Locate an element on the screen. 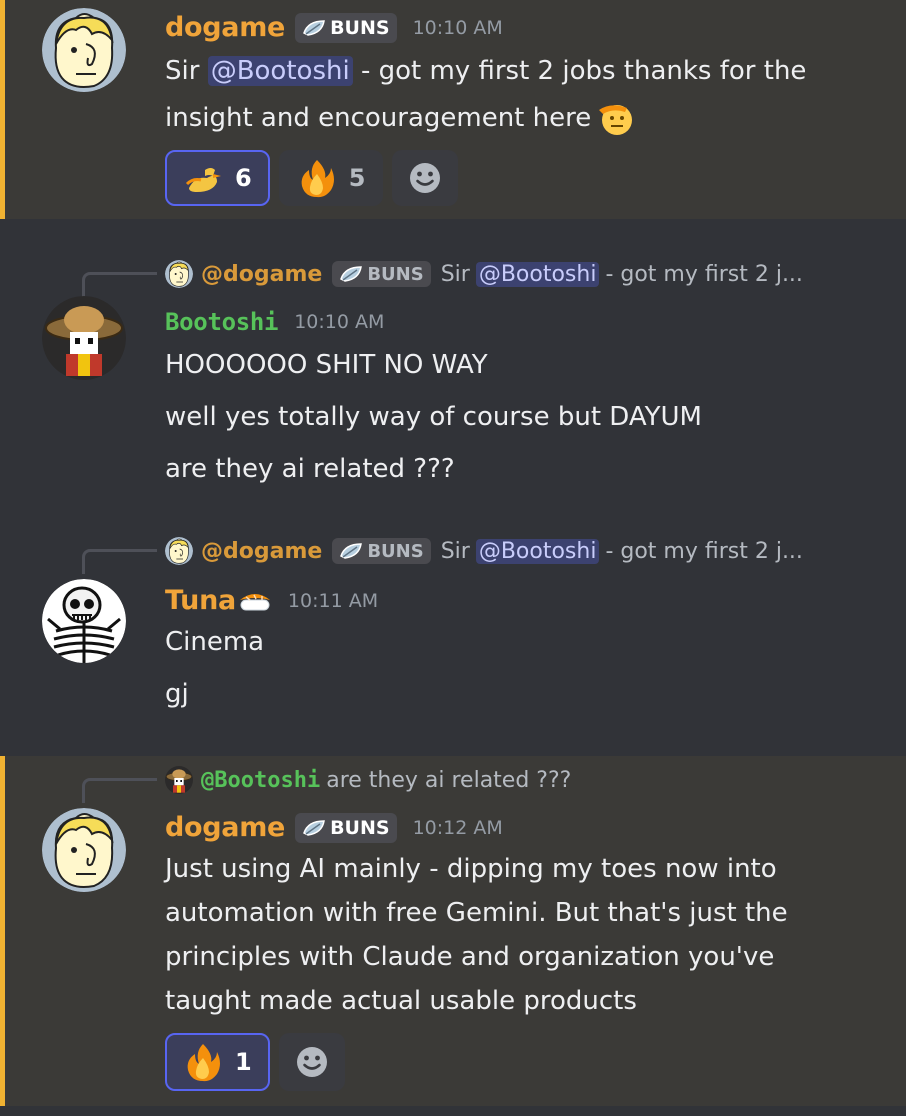  timestamp: 10:12 AM is located at coordinates (458, 828).